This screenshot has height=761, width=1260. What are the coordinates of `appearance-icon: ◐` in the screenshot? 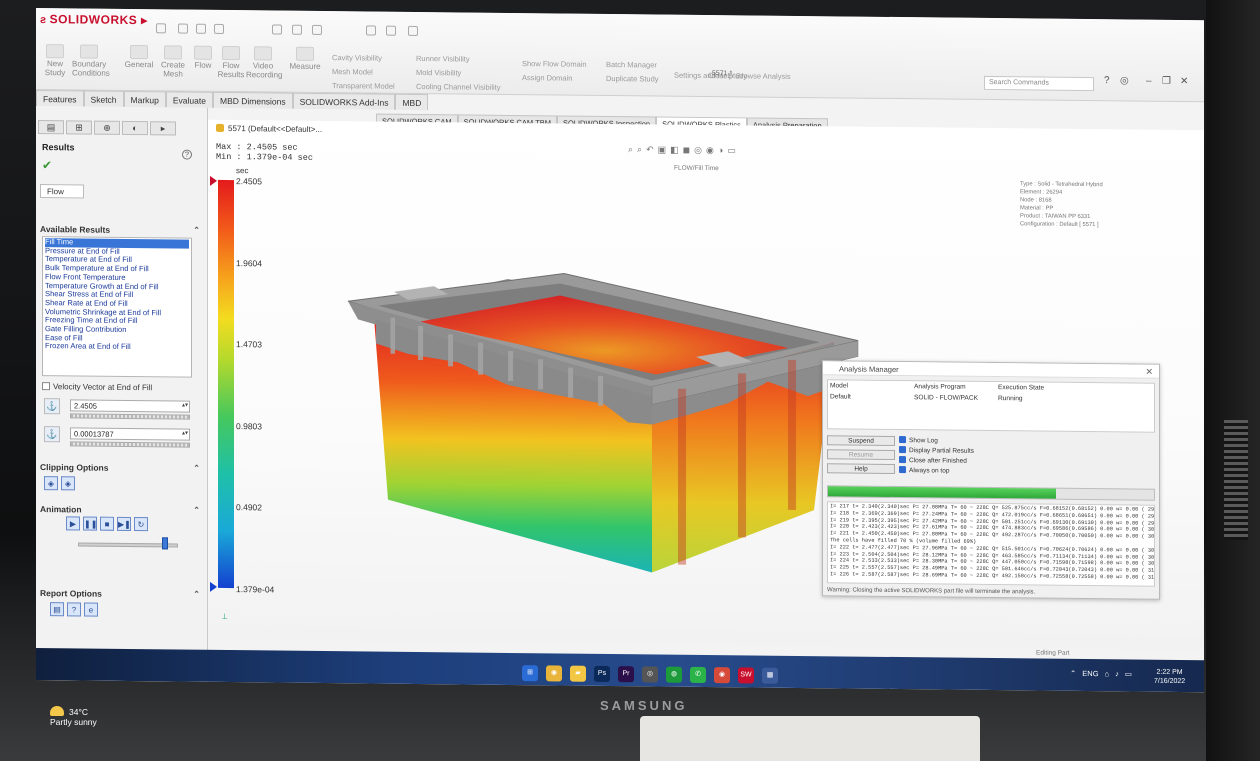 It's located at (135, 128).